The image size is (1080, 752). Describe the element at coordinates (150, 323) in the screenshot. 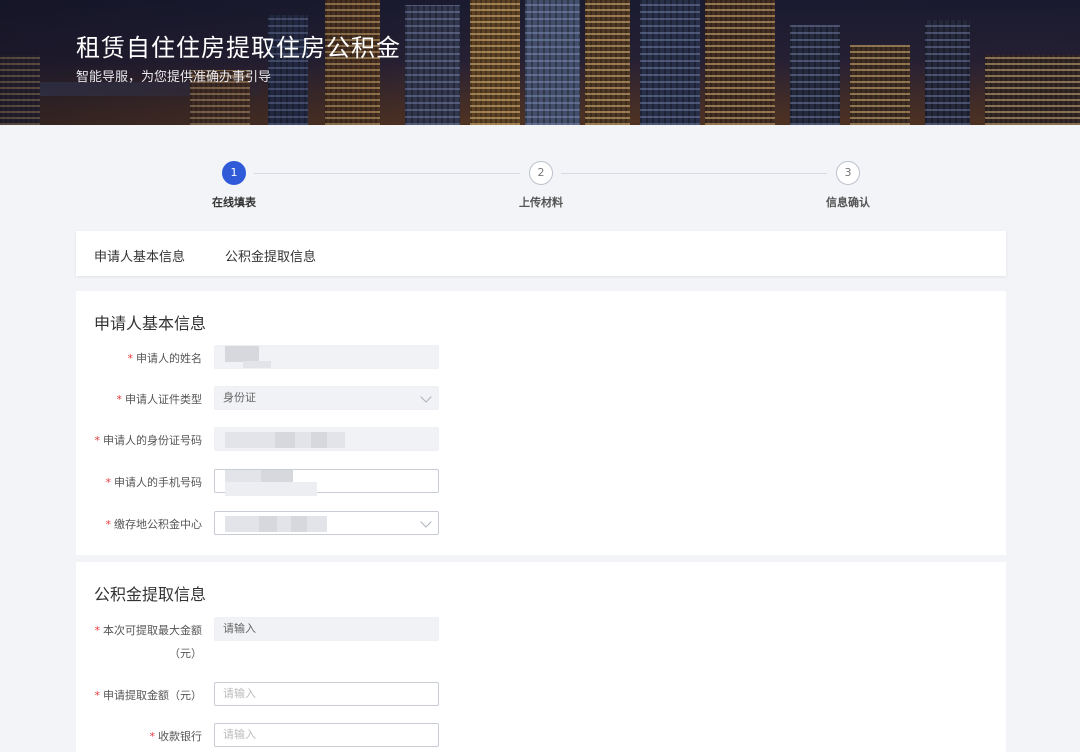

I see `section-title: 申请人基本信息` at that location.